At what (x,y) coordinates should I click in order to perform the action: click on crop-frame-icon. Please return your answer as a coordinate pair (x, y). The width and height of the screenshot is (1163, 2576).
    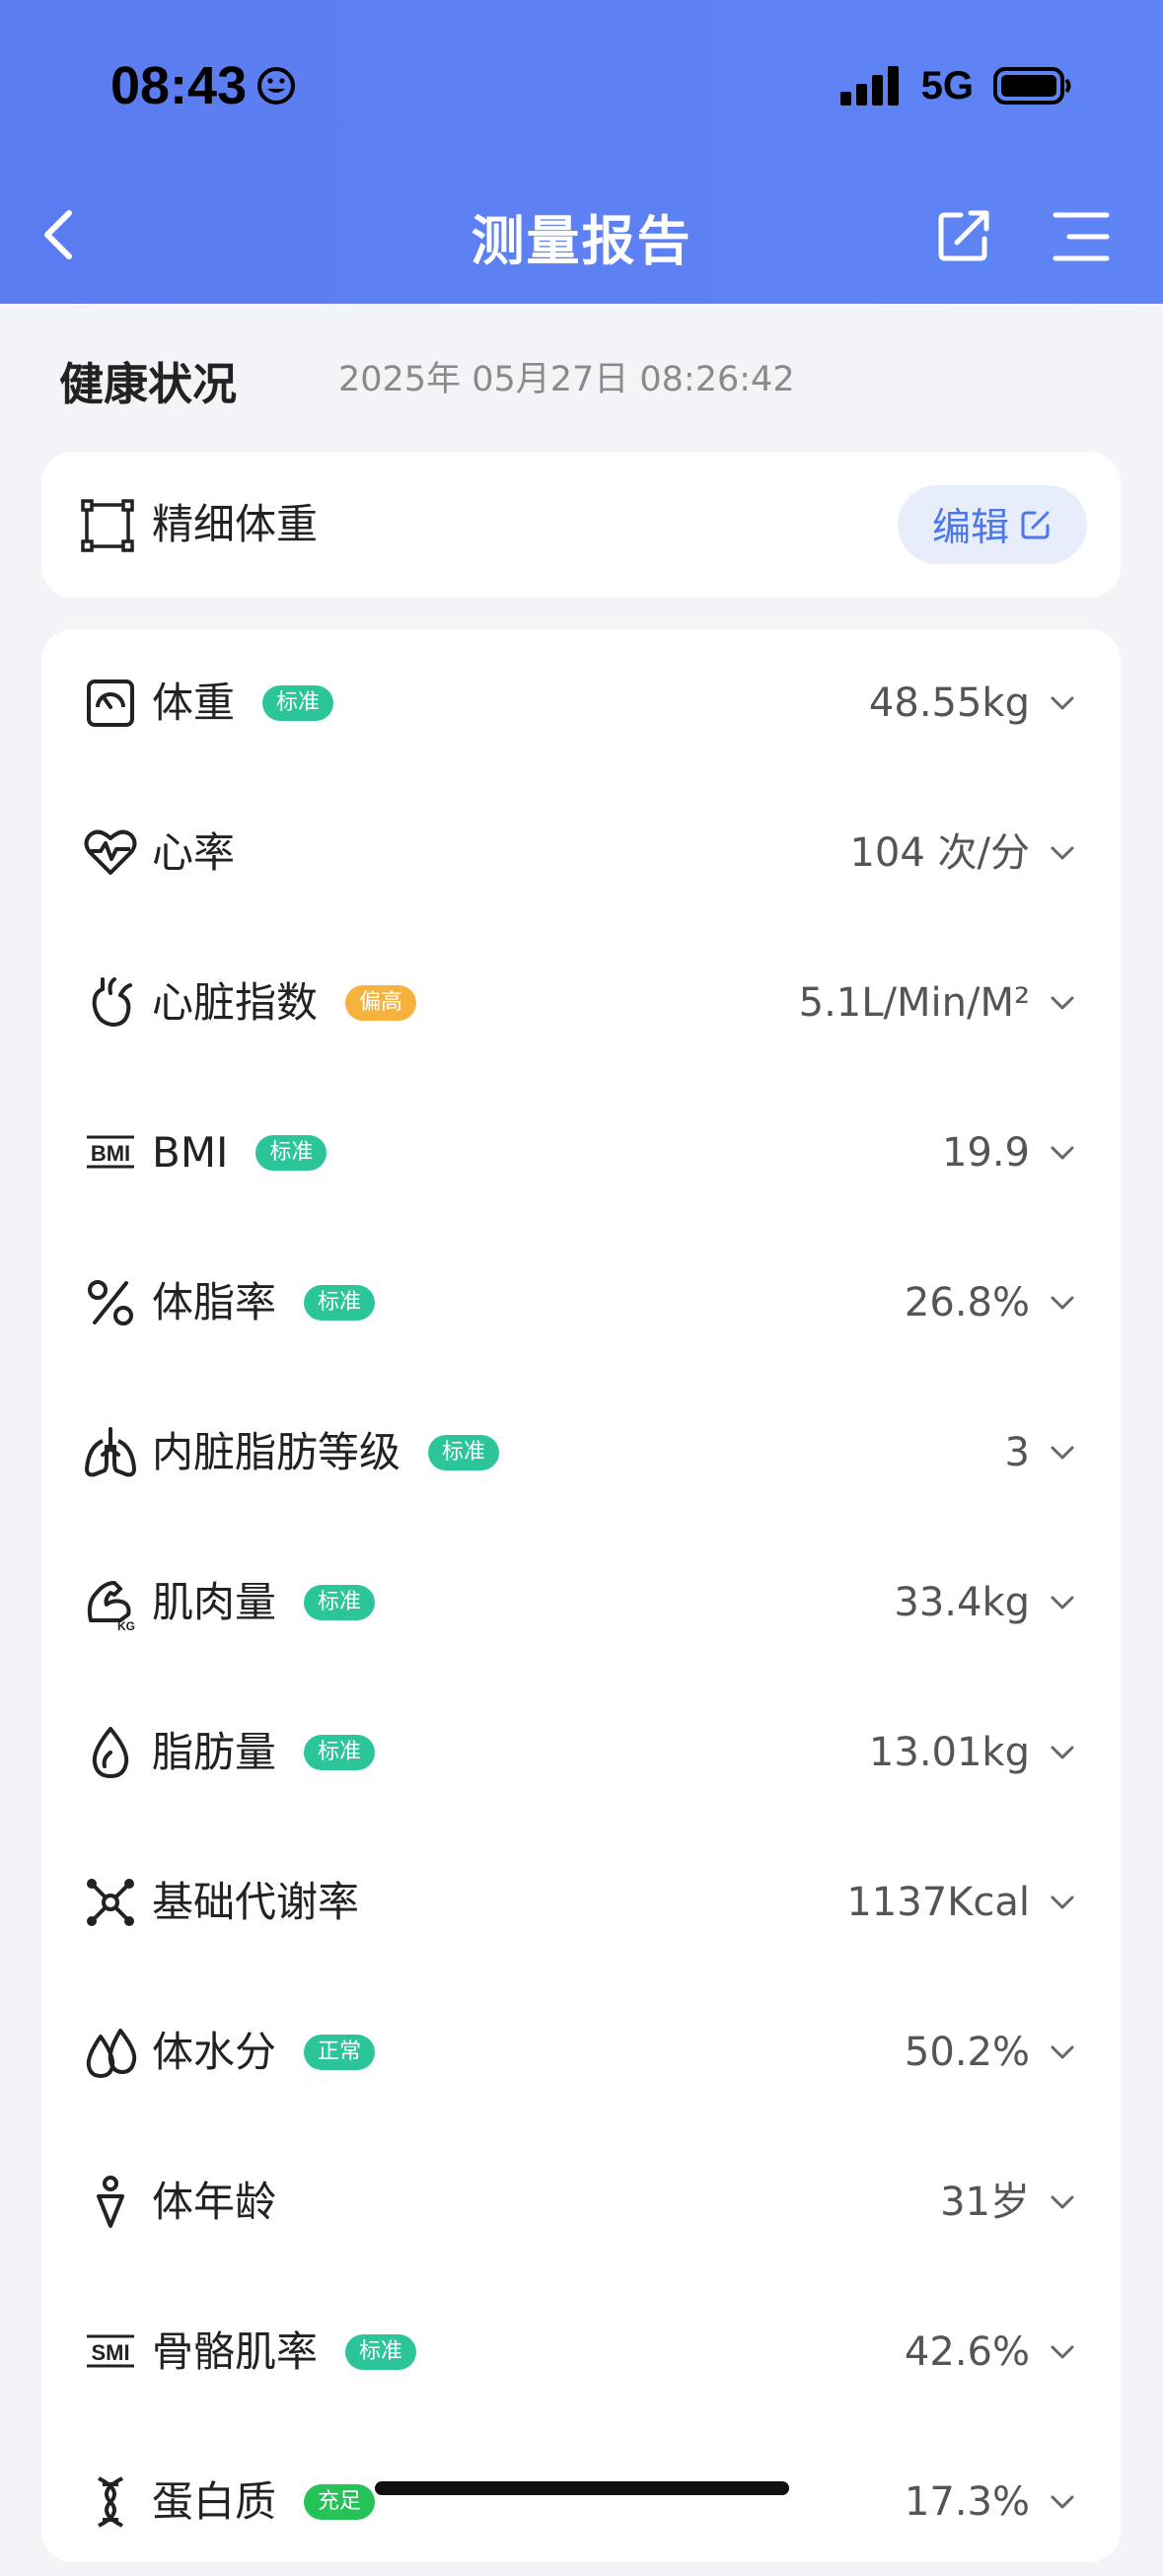
    Looking at the image, I should click on (107, 525).